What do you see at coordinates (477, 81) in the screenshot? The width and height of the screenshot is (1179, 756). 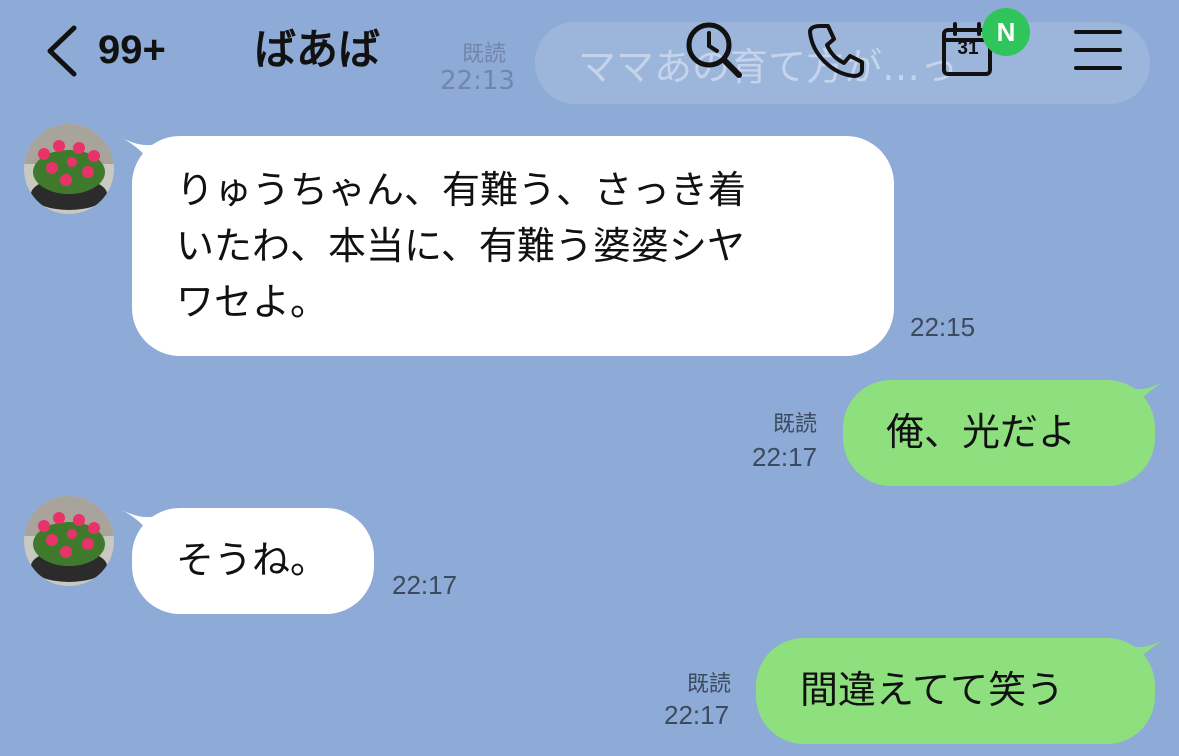 I see `background-preview-time: 22:13` at bounding box center [477, 81].